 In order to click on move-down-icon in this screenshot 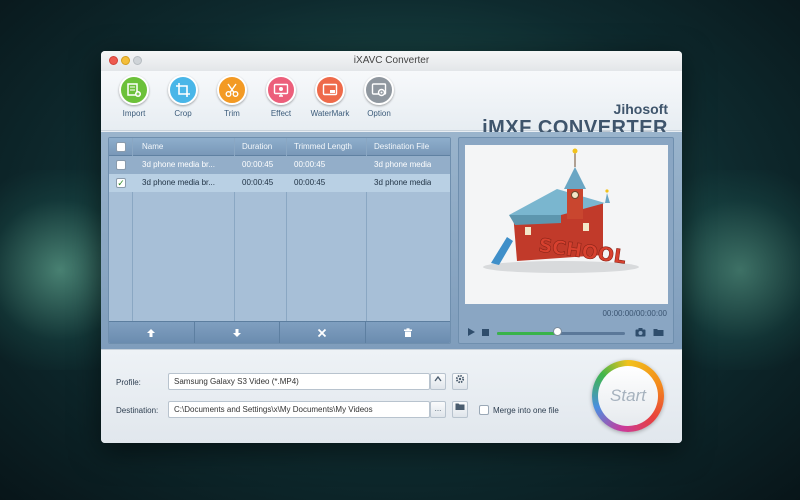, I will do `click(236, 332)`.